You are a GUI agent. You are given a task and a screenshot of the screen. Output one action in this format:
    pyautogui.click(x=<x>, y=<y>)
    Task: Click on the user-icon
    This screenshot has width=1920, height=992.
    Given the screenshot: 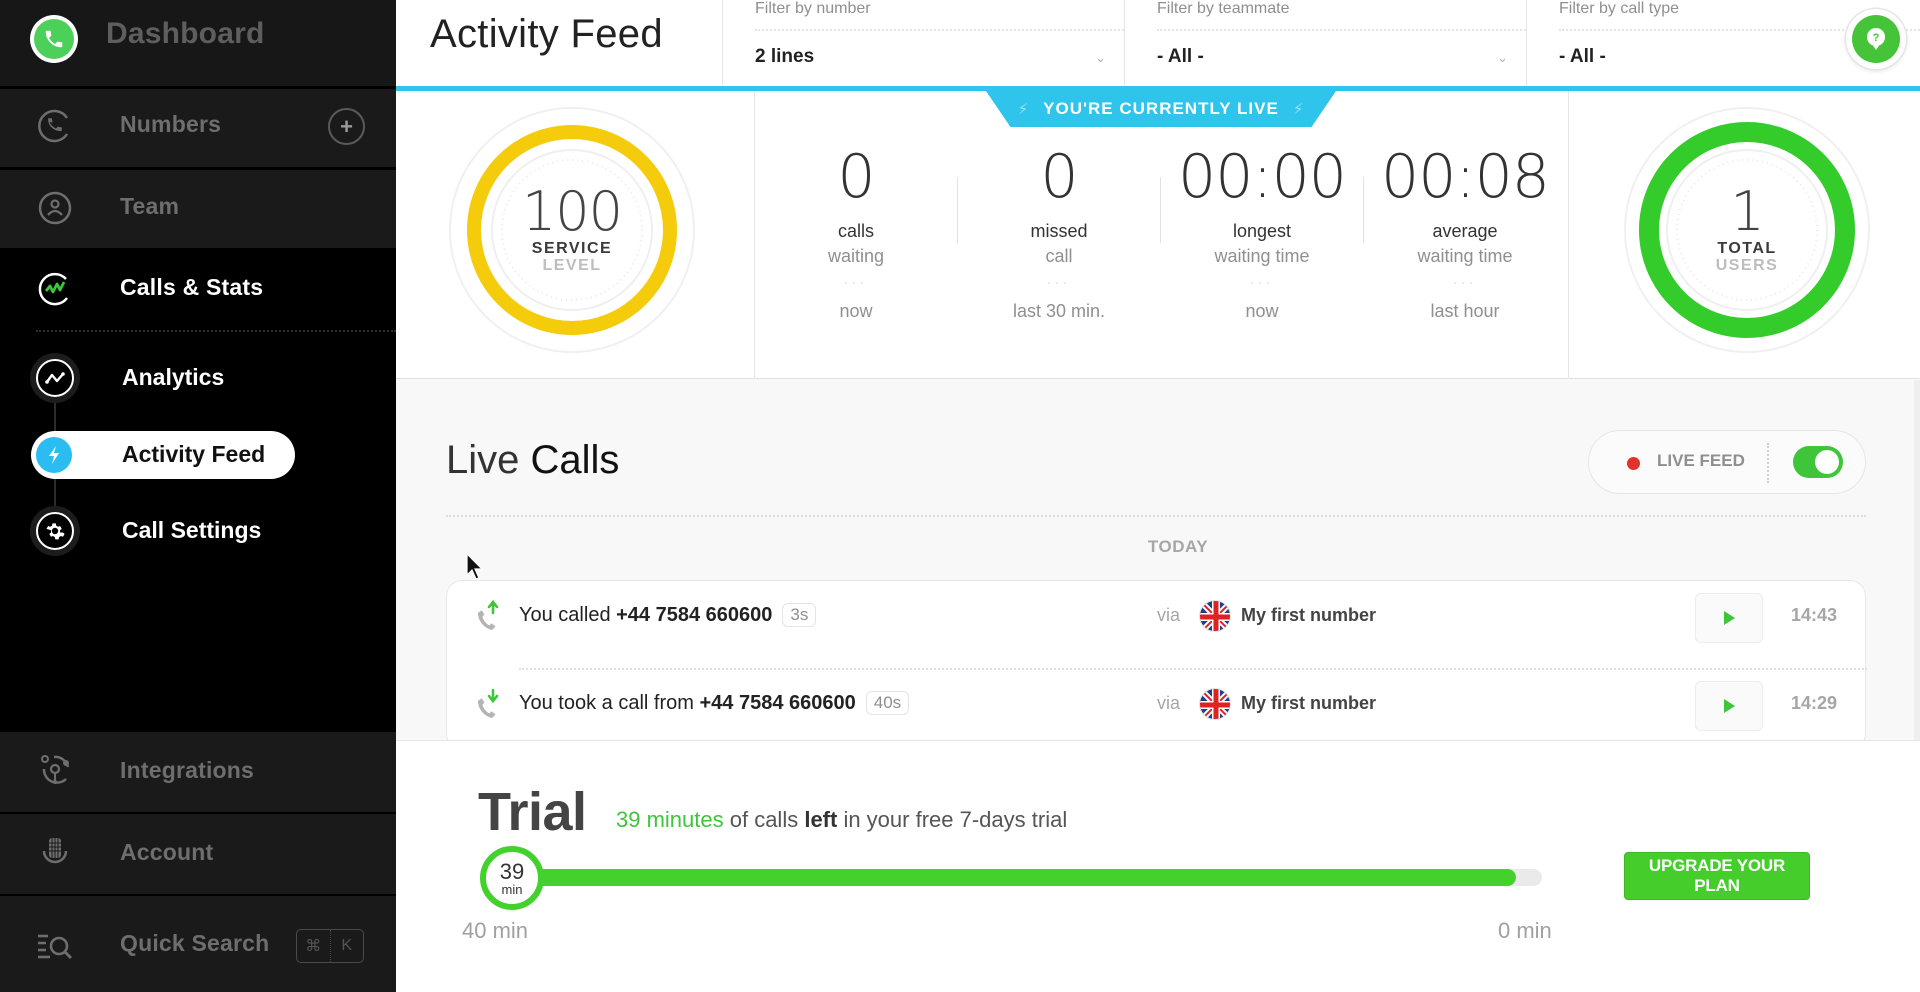 What is the action you would take?
    pyautogui.click(x=55, y=208)
    